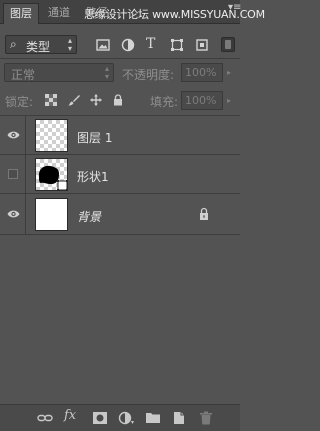 This screenshot has height=431, width=320. What do you see at coordinates (229, 72) in the screenshot?
I see `opacity-dropdown-icon: ▸` at bounding box center [229, 72].